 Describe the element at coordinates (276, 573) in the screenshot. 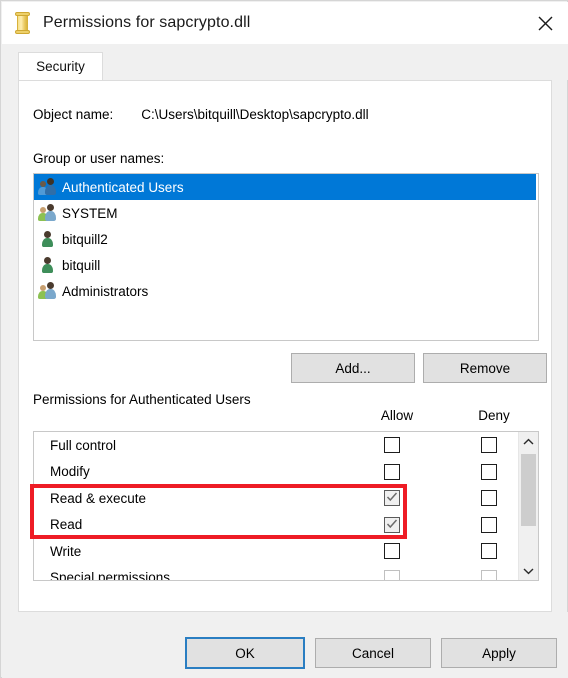

I see `permission-row: Special permissions` at that location.